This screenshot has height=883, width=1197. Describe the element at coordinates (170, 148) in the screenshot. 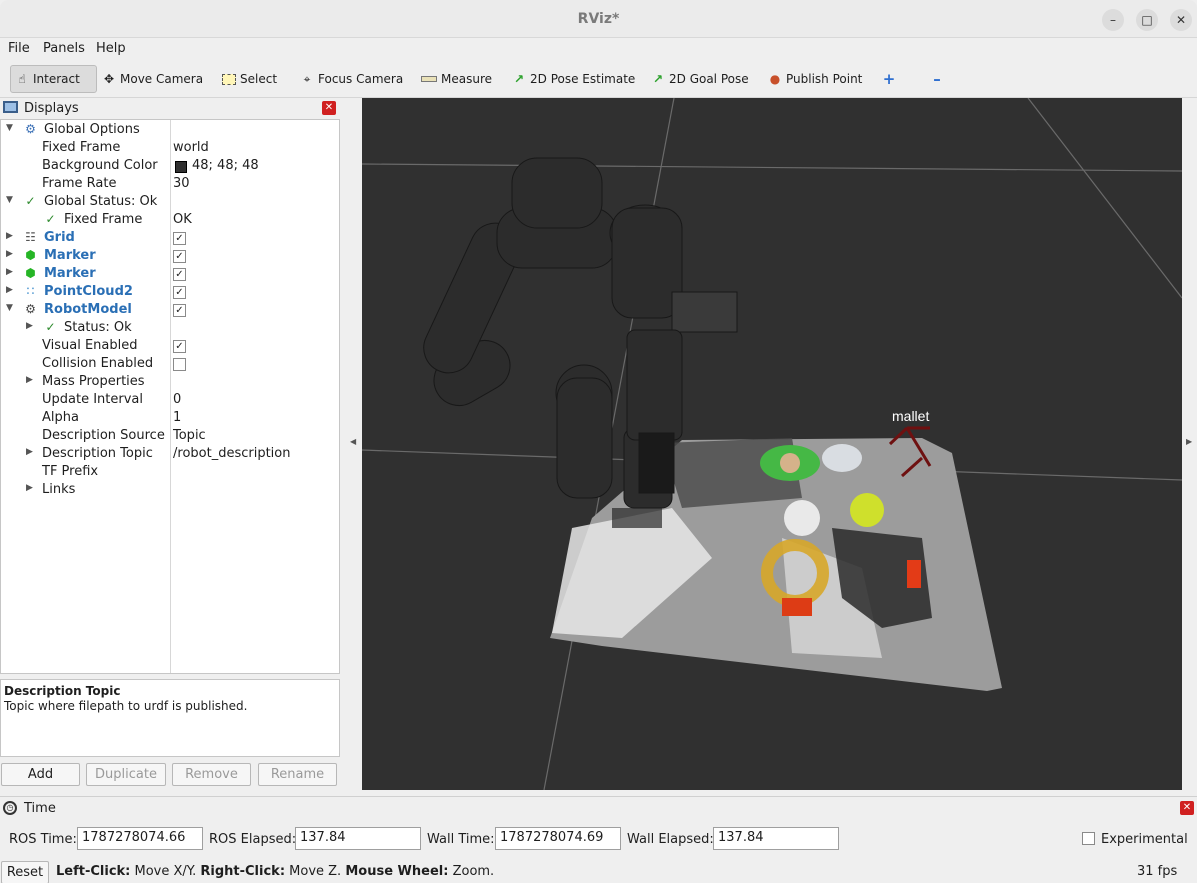

I see `tree-row-fixed-frame: Fixed Frame world` at that location.